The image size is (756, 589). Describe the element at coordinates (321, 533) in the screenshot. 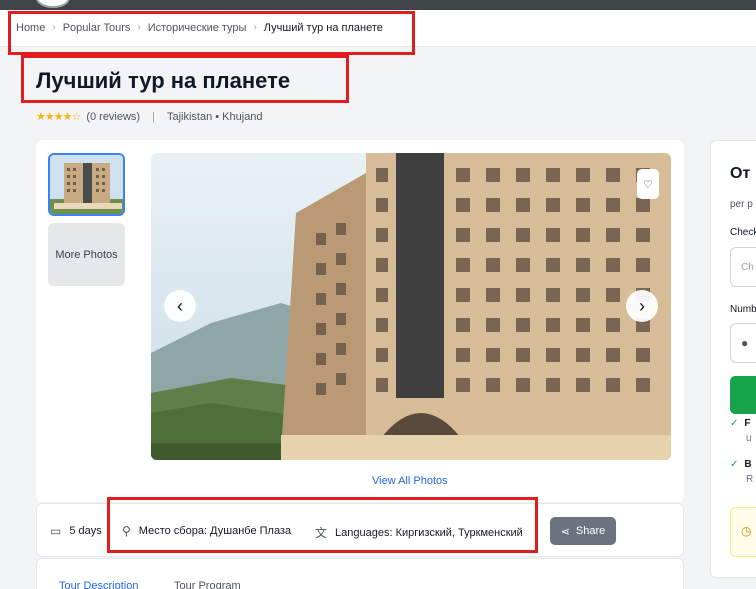

I see `translate-icon: 文` at that location.